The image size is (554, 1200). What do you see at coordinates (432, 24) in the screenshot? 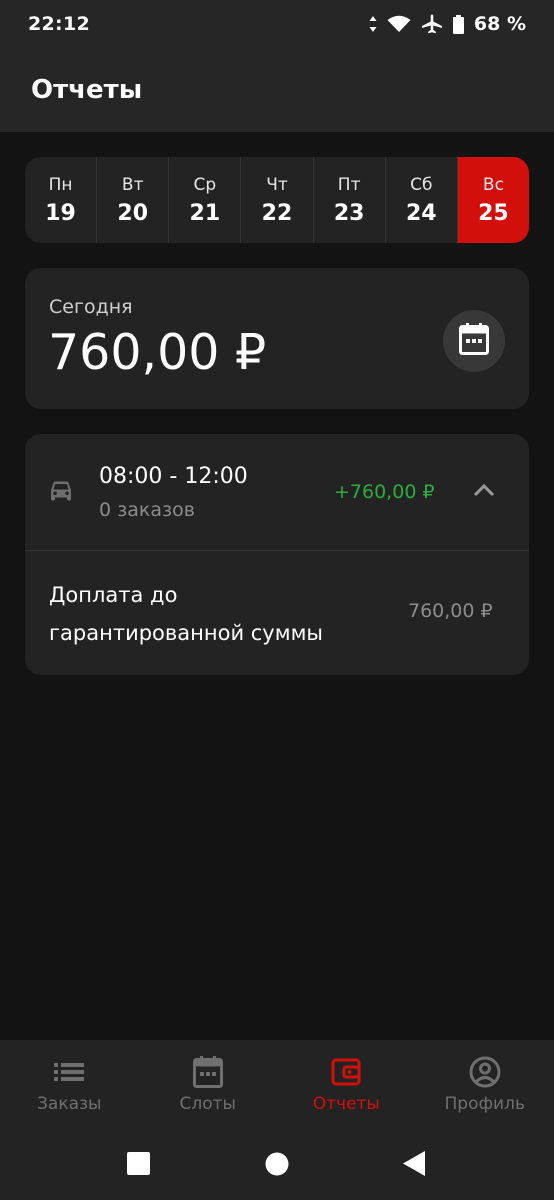
I see `airplane-icon` at bounding box center [432, 24].